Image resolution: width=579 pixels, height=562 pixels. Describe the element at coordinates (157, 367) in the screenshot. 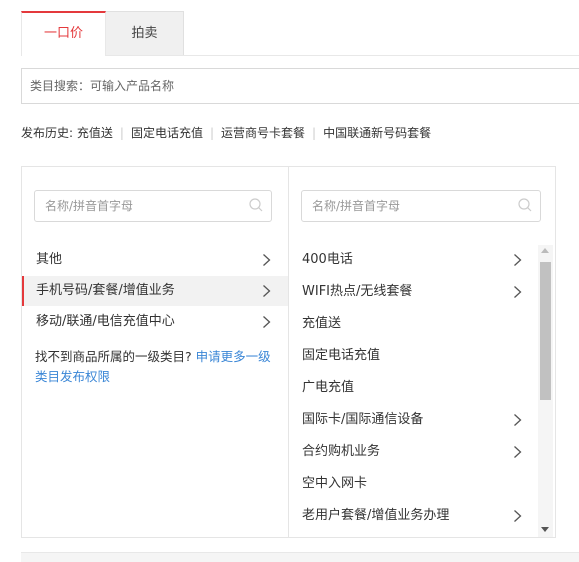

I see `category-notice: 找不到商品所属的一级类目? 申请更多一级类目发布权限` at that location.